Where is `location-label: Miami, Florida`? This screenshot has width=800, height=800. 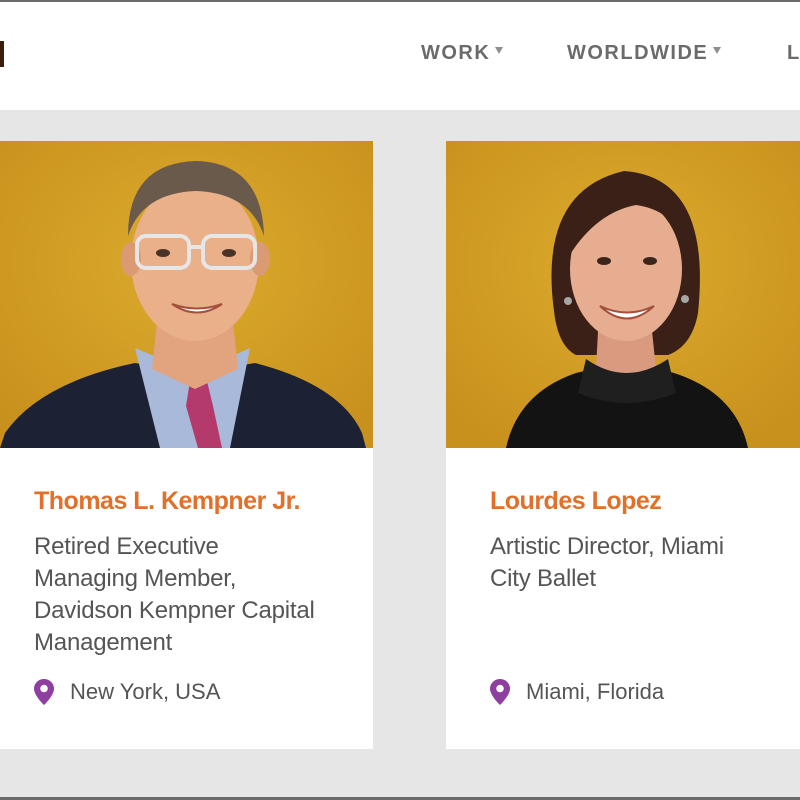 location-label: Miami, Florida is located at coordinates (595, 691).